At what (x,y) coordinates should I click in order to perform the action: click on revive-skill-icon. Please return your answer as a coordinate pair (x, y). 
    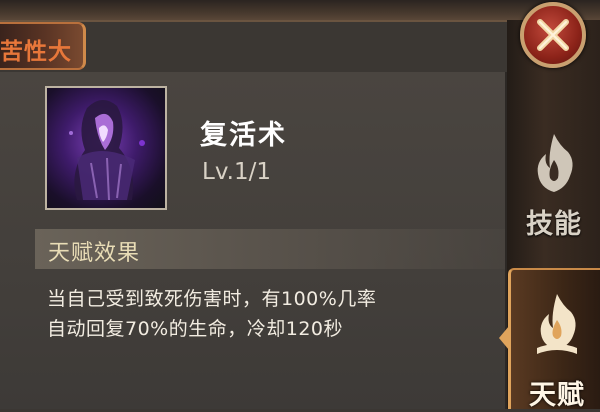
    Looking at the image, I should click on (106, 148).